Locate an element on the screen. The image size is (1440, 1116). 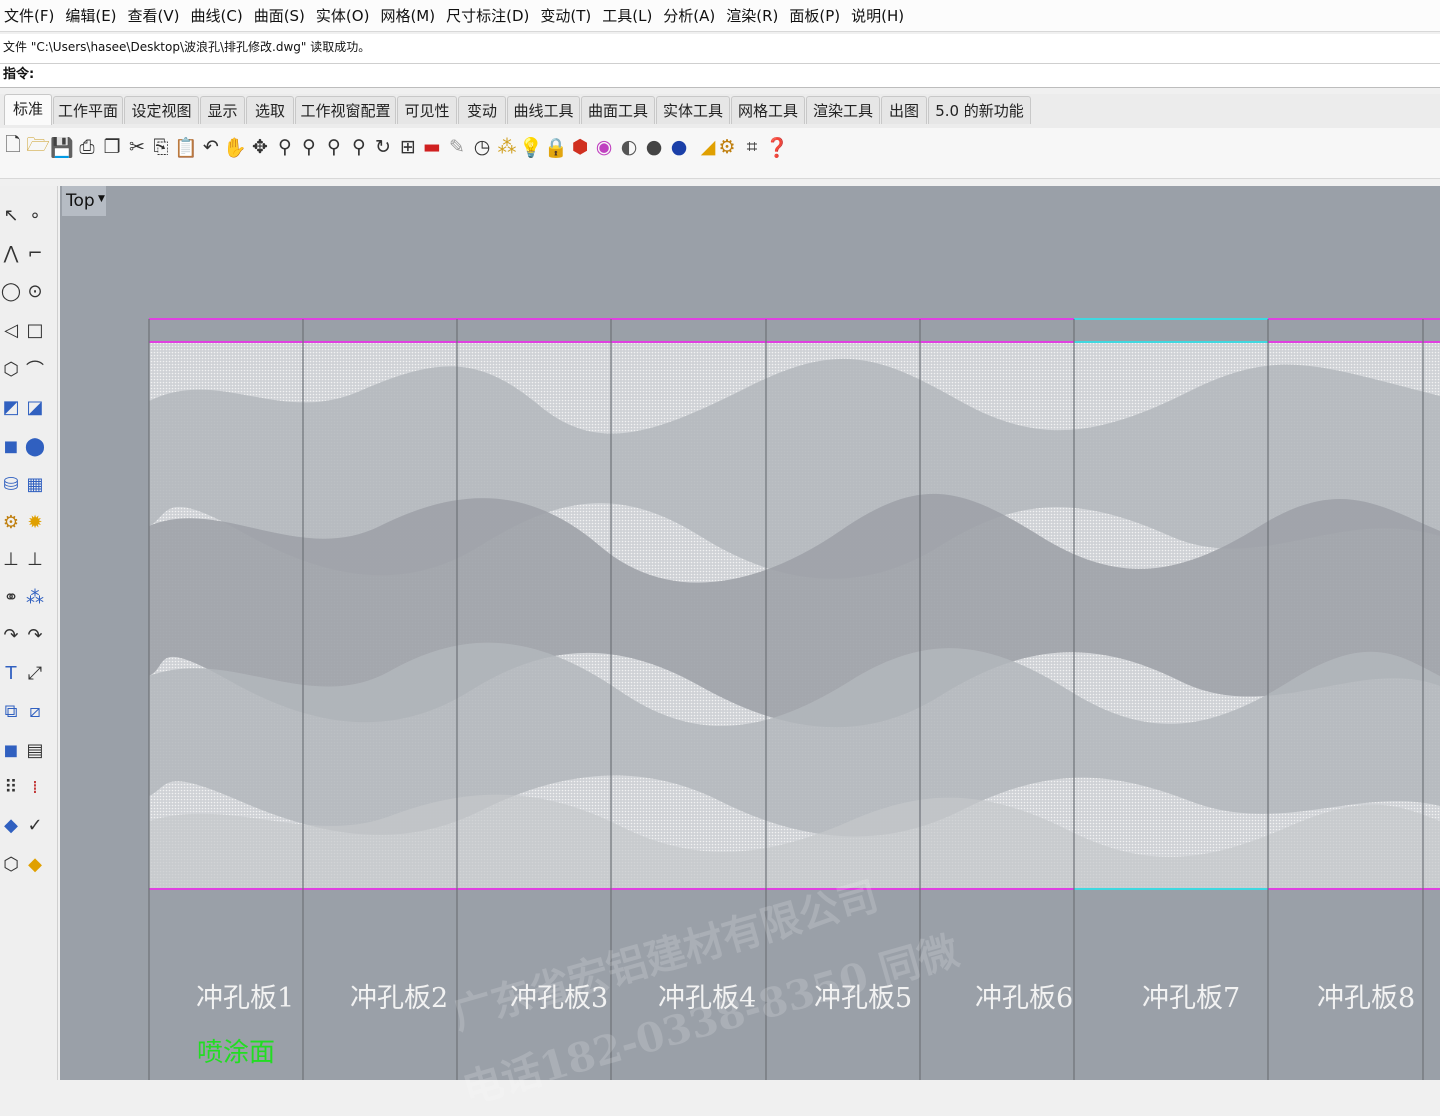
tab-new-in-v5: 5.0 的新功能 is located at coordinates (979, 110).